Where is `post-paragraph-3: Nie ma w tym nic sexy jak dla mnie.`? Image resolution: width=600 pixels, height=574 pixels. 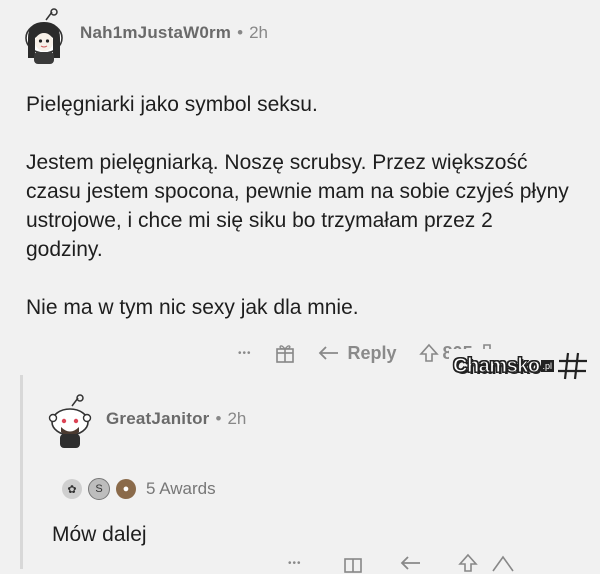
post-paragraph-3: Nie ma w tym nic sexy jak dla mnie. is located at coordinates (192, 307).